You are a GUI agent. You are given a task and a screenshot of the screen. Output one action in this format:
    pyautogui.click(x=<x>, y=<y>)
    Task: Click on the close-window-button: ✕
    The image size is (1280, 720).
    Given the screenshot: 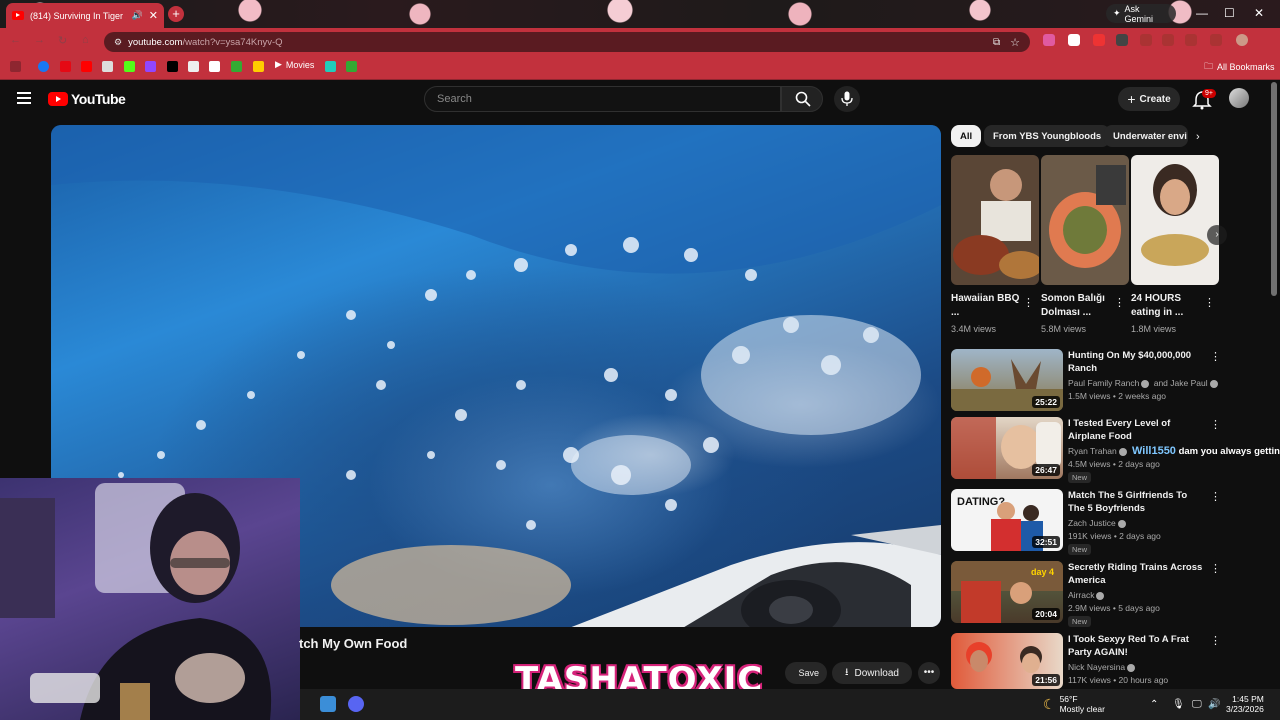 What is the action you would take?
    pyautogui.click(x=1259, y=13)
    